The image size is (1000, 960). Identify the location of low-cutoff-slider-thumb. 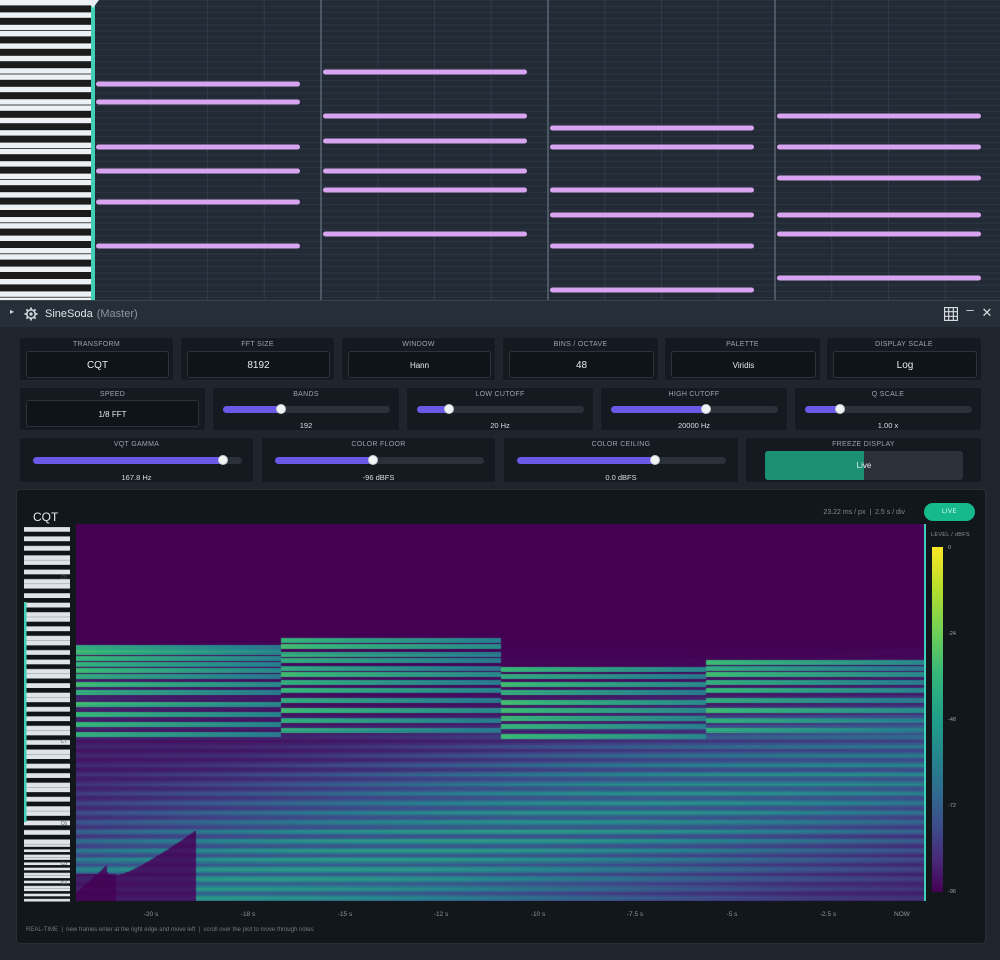
(448, 409).